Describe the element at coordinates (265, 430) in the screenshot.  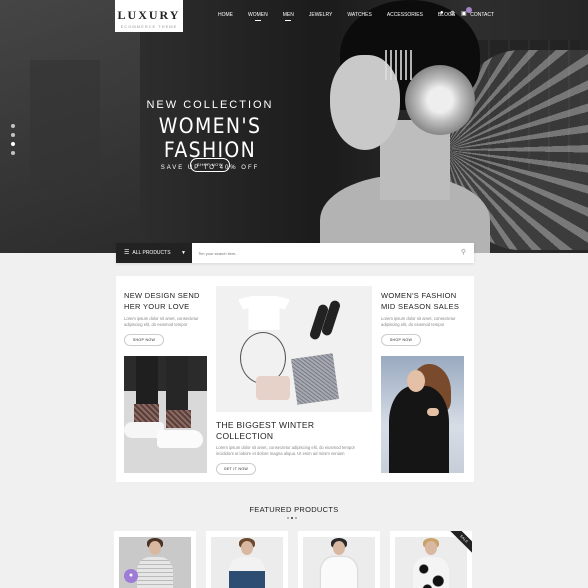
I see `promo-center-title: THE BIGGEST WINTER COLLECTION` at that location.